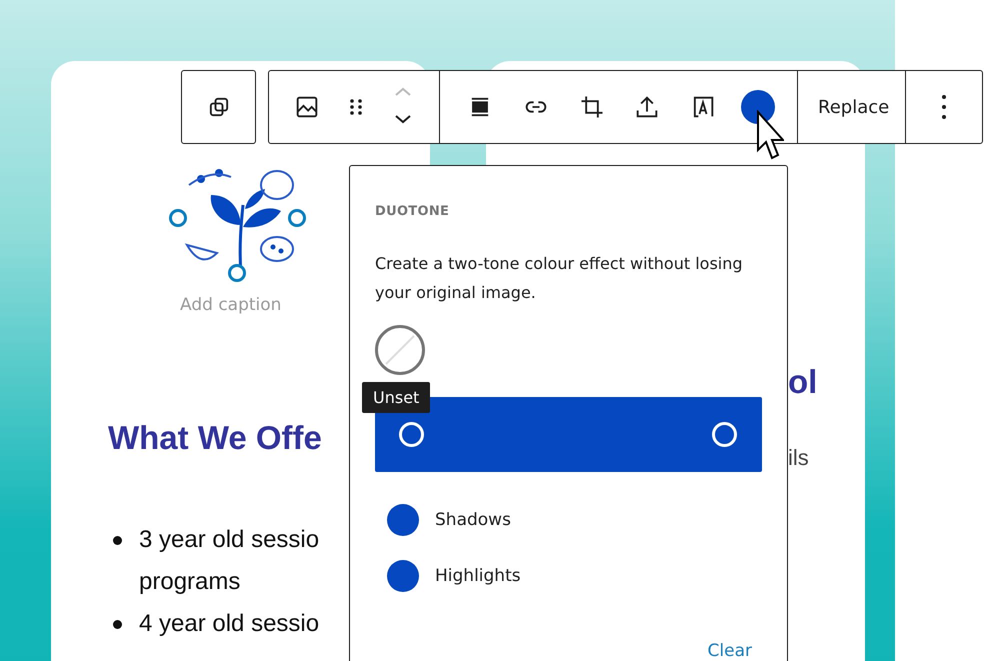 This screenshot has height=661, width=997. What do you see at coordinates (412, 211) in the screenshot?
I see `popover-title: DUOTONE` at bounding box center [412, 211].